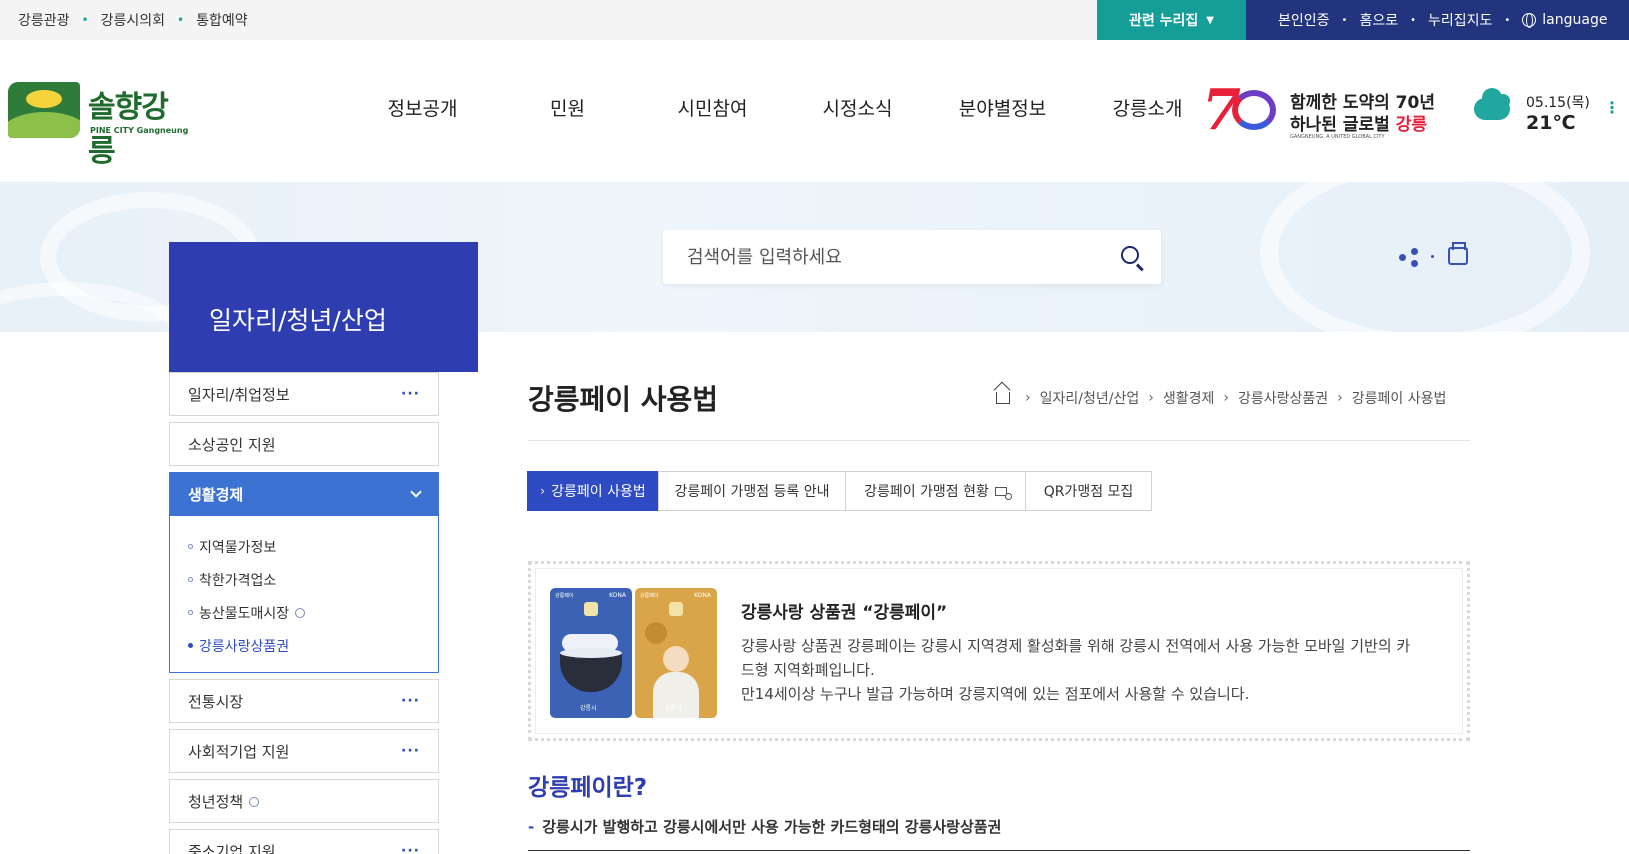 This screenshot has height=854, width=1629. Describe the element at coordinates (765, 827) in the screenshot. I see `section-subtitle: - 강릉시가 발행하고 강릉시에서만 사용 가능한 카드형태의 강릉사랑상품권` at that location.